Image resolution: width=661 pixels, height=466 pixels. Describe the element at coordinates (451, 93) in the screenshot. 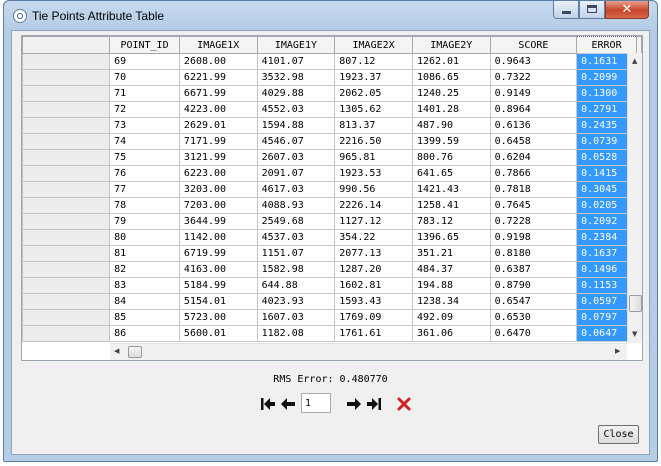

I see `cell-image2y: 1240.25` at that location.